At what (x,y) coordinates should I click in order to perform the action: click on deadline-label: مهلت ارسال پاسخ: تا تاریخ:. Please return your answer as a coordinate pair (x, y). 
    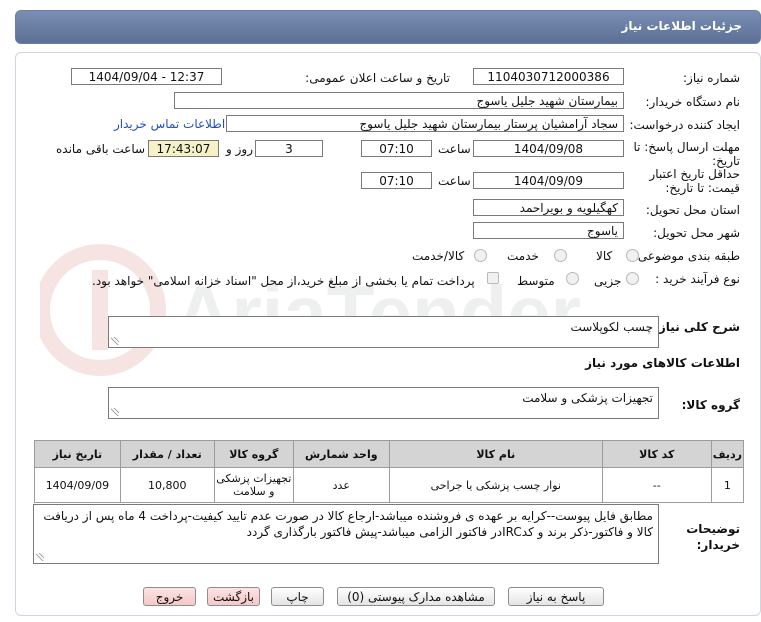
    Looking at the image, I should click on (686, 154).